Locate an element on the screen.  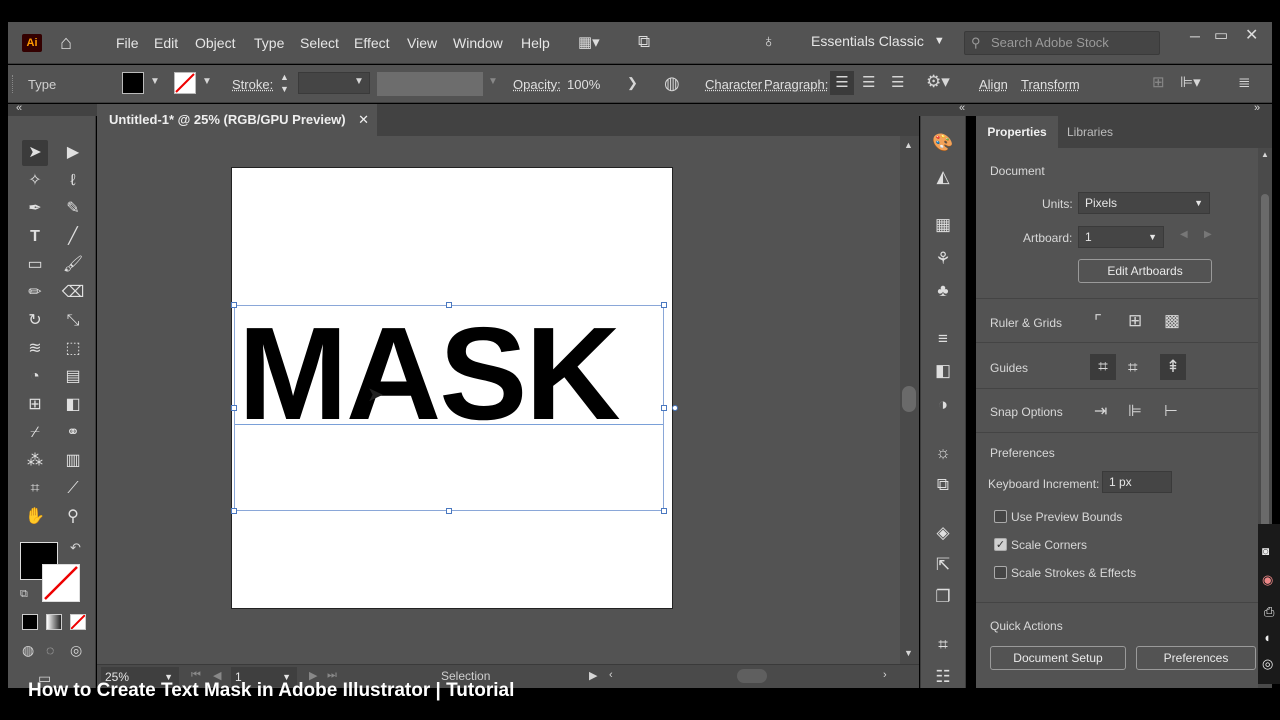
shape-builder-icon: ◔ is located at coordinates (35, 377).